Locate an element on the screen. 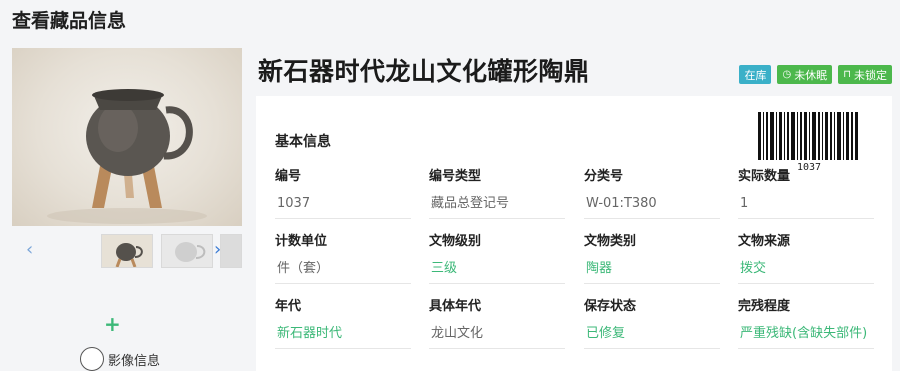  field-label: 文物级别 is located at coordinates (455, 241).